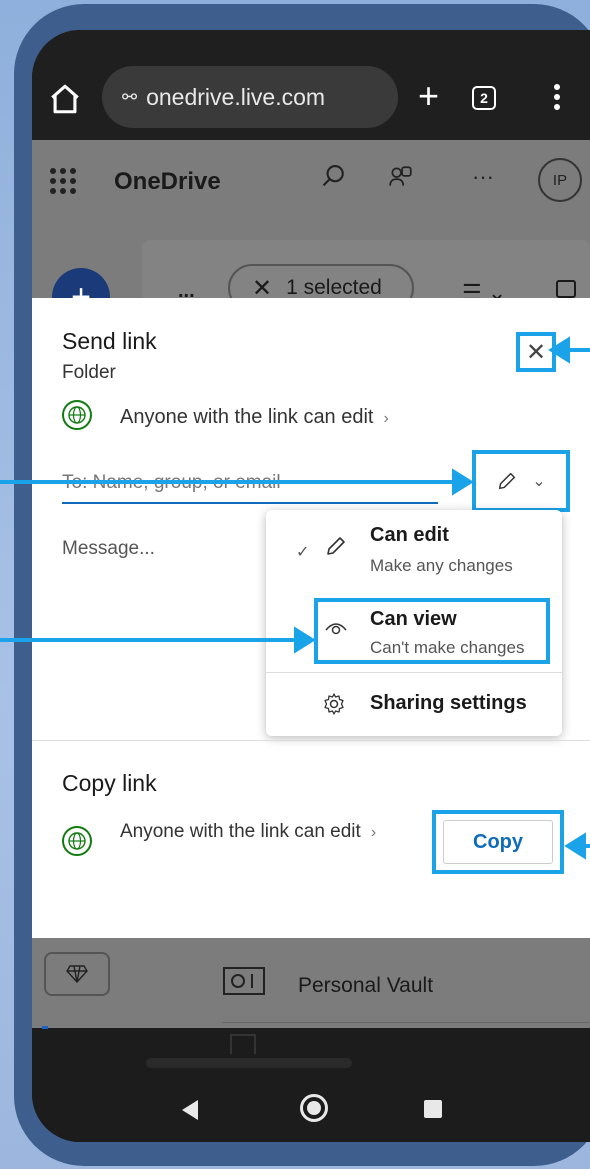 The image size is (590, 1169). Describe the element at coordinates (406, 1022) in the screenshot. I see `list-divider` at that location.